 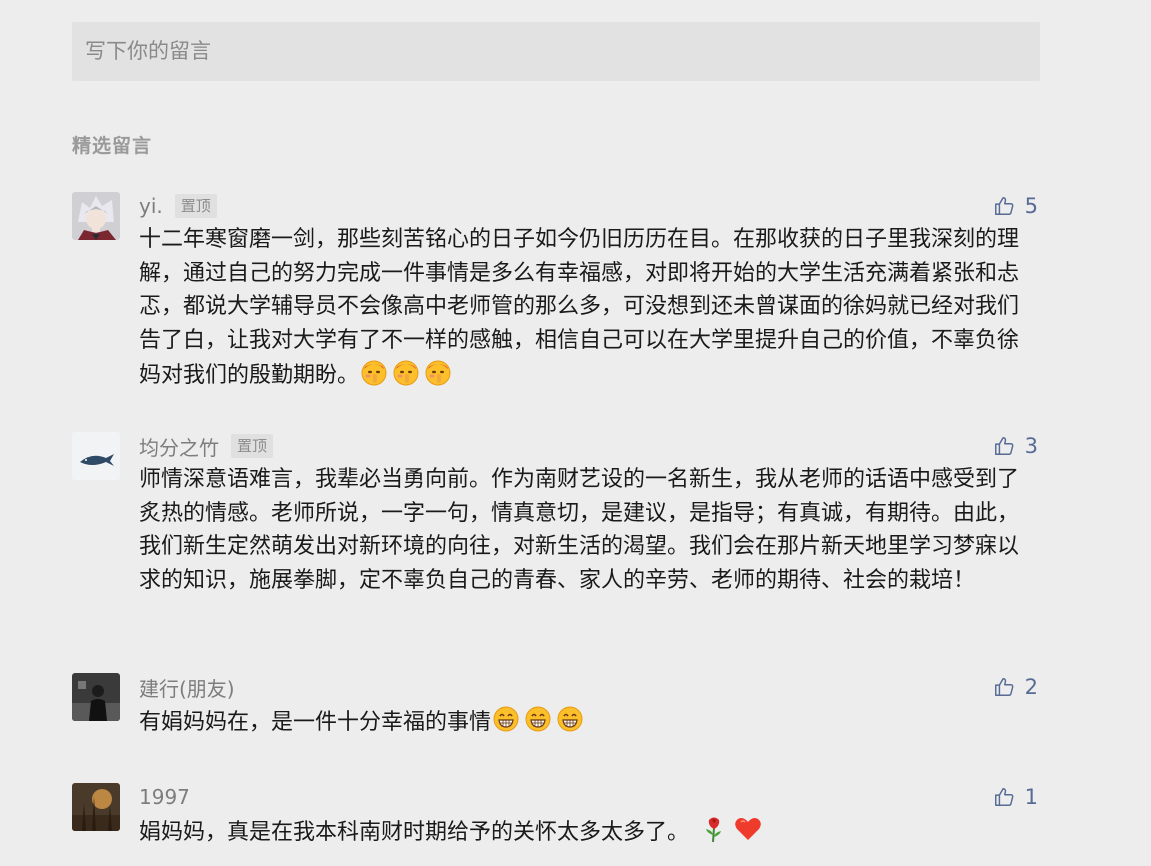 I want to click on heart-icon, so click(x=748, y=829).